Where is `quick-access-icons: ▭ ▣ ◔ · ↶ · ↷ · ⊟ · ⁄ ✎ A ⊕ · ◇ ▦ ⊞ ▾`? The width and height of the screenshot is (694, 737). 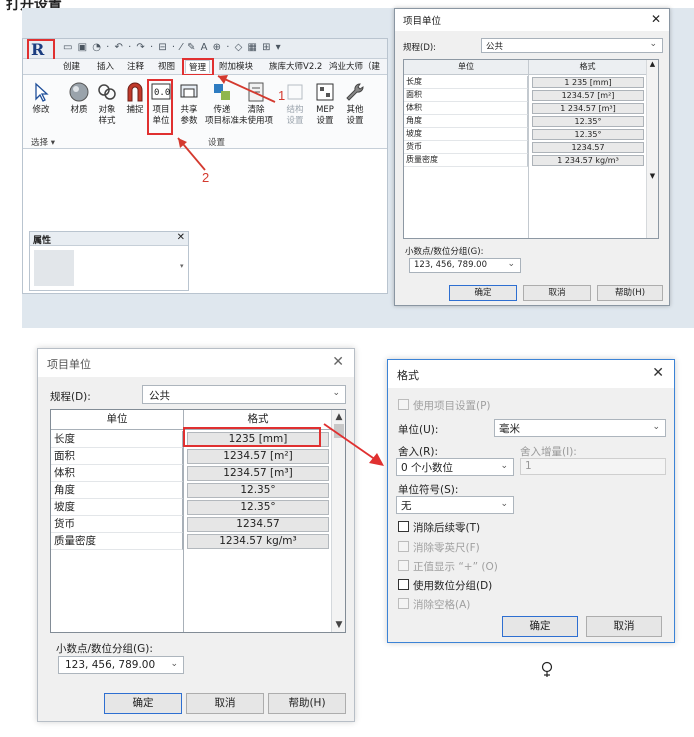
quick-access-icons: ▭ ▣ ◔ · ↶ · ↷ · ⊟ · ⁄ ✎ A ⊕ · ◇ ▦ ⊞ ▾ is located at coordinates (172, 47).